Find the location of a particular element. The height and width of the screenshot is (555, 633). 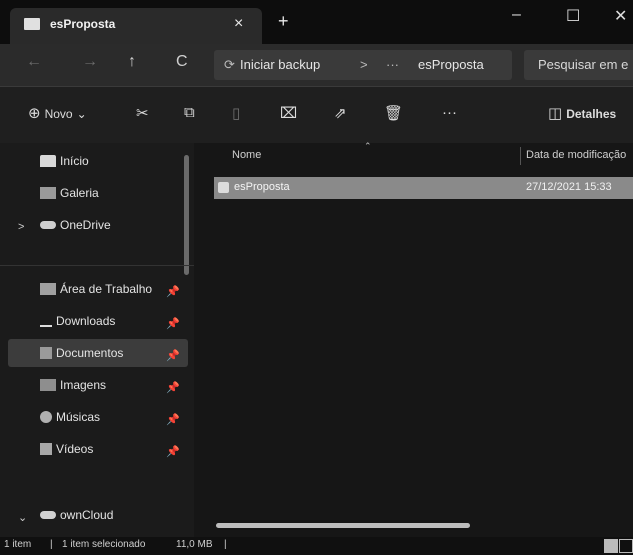

sidebar-item-inicio: Início is located at coordinates (64, 165).